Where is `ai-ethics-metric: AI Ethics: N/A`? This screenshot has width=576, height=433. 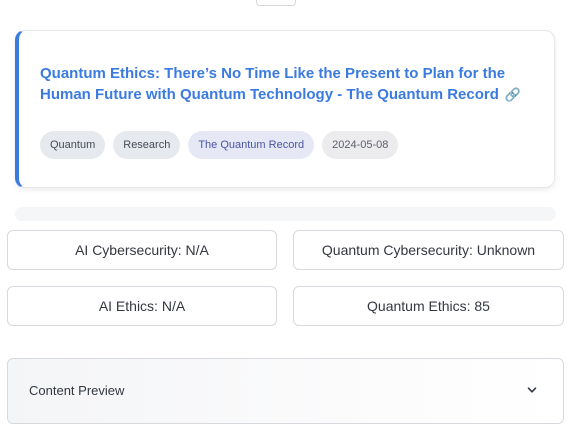
ai-ethics-metric: AI Ethics: N/A is located at coordinates (142, 306).